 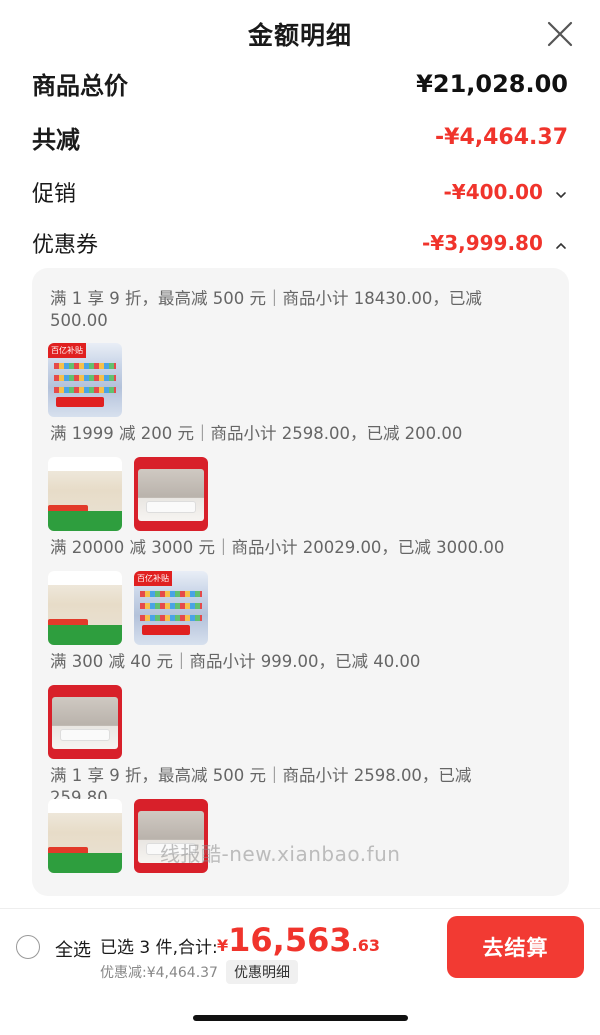 I want to click on promo-value-wrap: -¥400.00, so click(x=506, y=192).